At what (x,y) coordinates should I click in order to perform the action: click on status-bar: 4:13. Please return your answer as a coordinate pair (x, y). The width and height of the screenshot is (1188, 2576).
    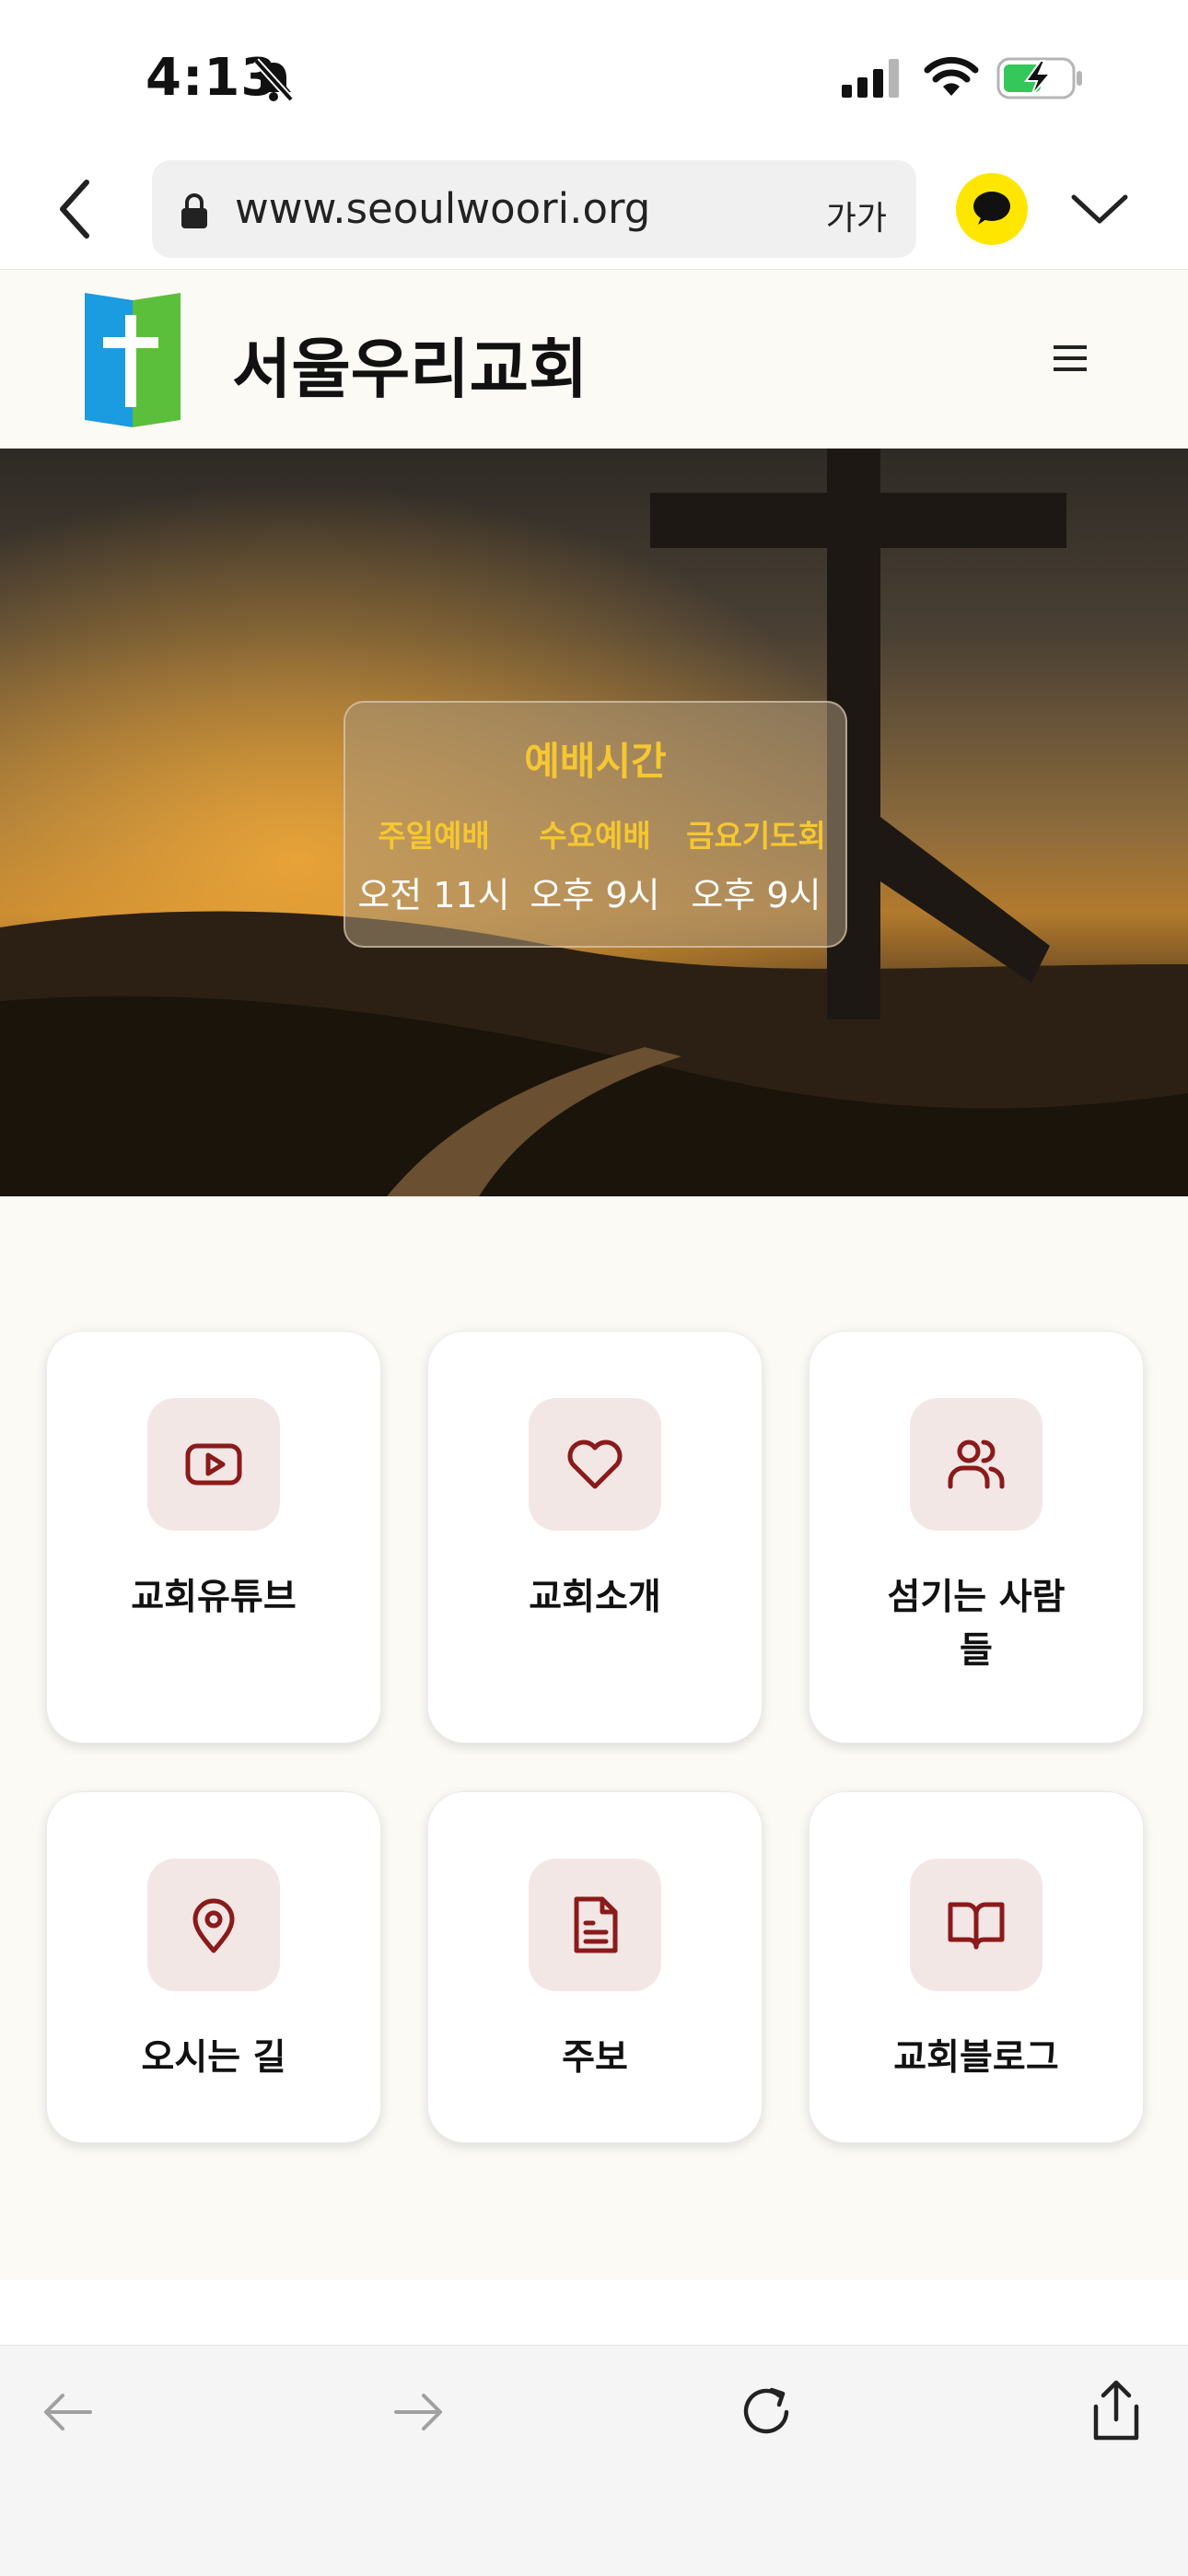
    Looking at the image, I should click on (594, 78).